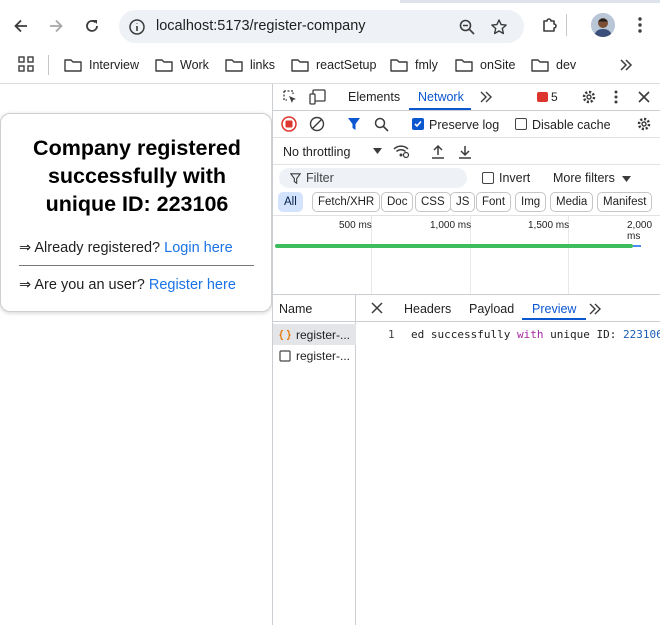 The width and height of the screenshot is (660, 625). I want to click on network-settings-gear-icon, so click(644, 124).